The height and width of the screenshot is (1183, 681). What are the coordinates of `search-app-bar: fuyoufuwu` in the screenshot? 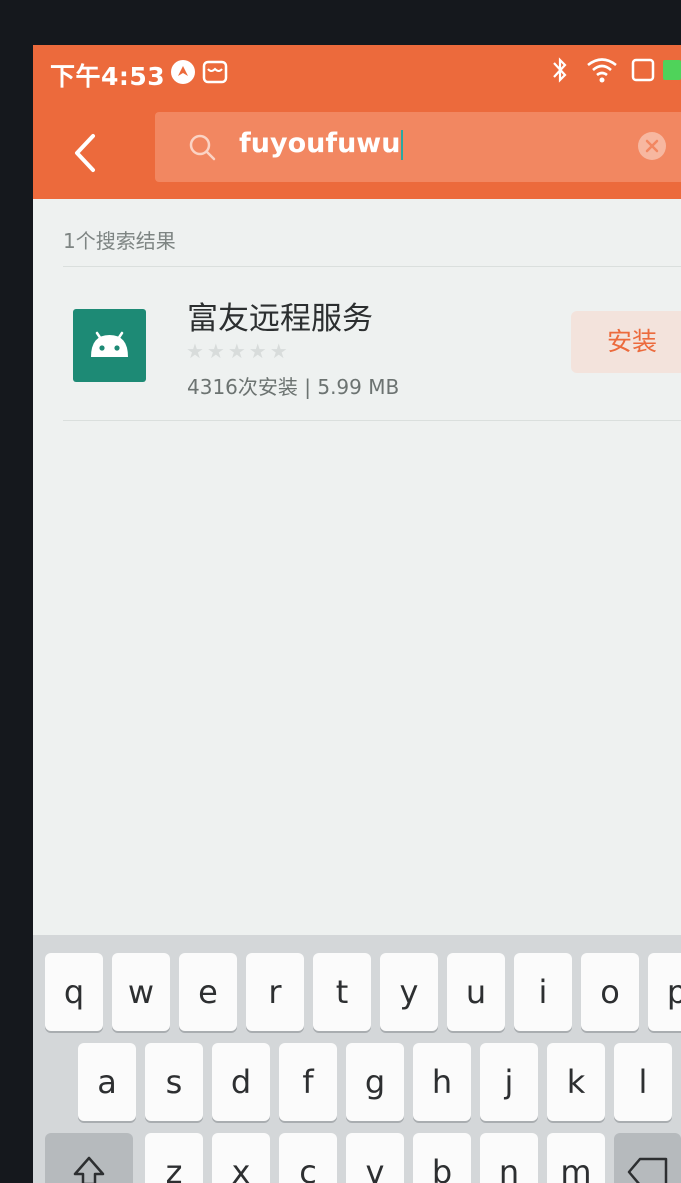 It's located at (357, 150).